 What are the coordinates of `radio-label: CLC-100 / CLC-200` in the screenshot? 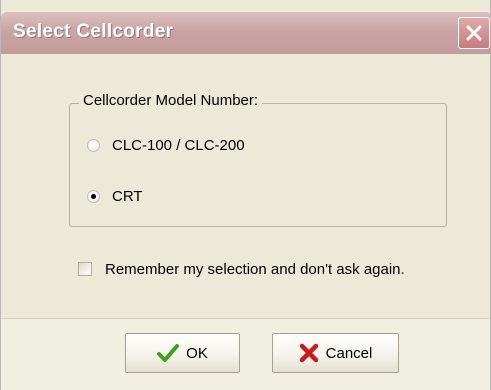 It's located at (178, 145).